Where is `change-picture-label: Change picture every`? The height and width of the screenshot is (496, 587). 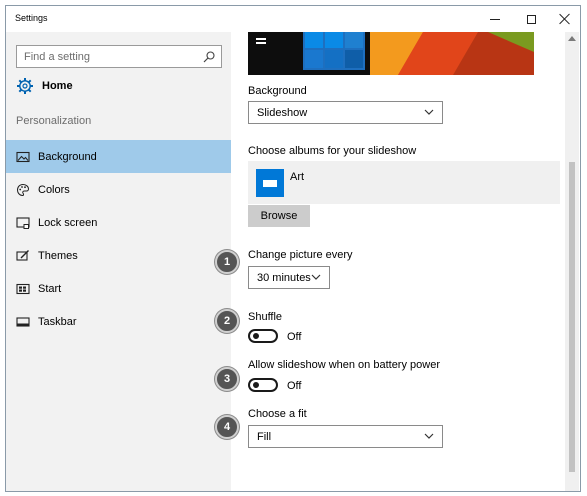
change-picture-label: Change picture every is located at coordinates (300, 255).